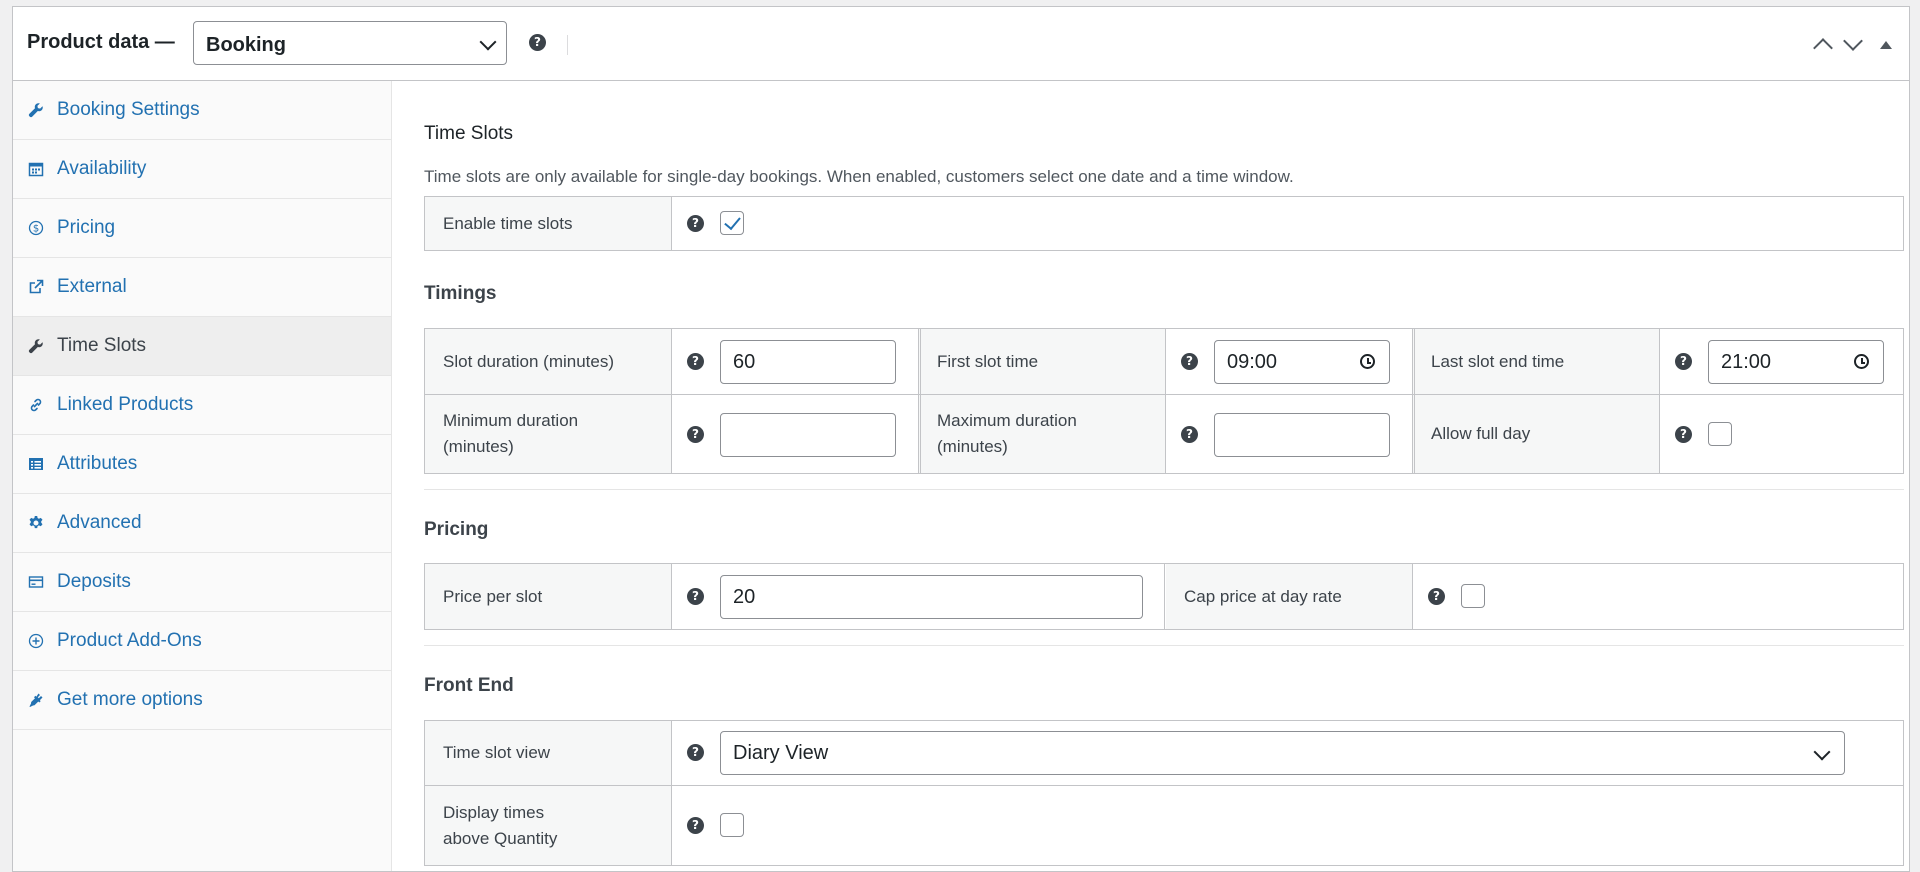  Describe the element at coordinates (102, 168) in the screenshot. I see `tab-label: Availability` at that location.